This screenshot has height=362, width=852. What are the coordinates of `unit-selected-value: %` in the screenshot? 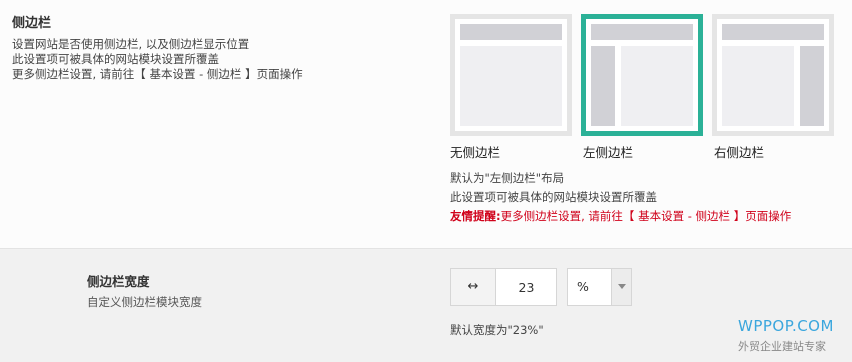 It's located at (583, 286).